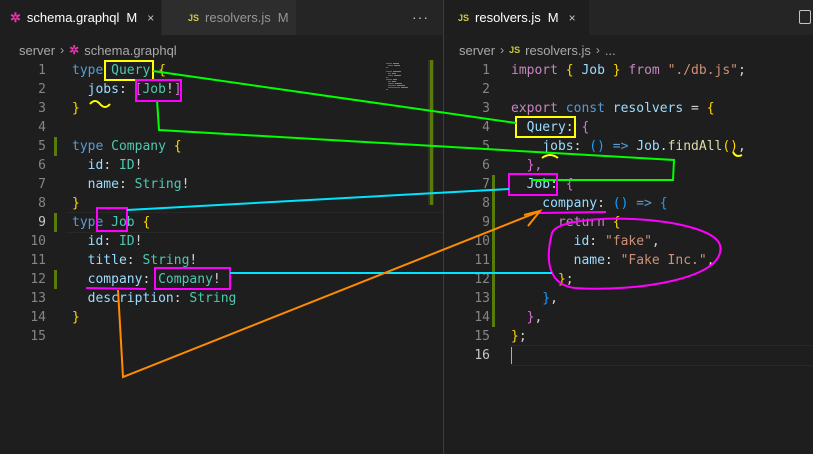 Image resolution: width=813 pixels, height=454 pixels. What do you see at coordinates (132, 17) in the screenshot?
I see `modified-indicator: M` at bounding box center [132, 17].